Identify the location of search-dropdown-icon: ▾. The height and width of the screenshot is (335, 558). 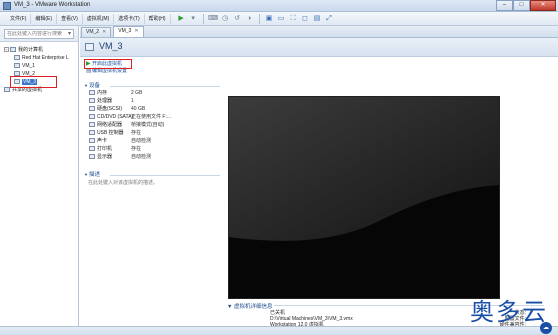
(69, 34).